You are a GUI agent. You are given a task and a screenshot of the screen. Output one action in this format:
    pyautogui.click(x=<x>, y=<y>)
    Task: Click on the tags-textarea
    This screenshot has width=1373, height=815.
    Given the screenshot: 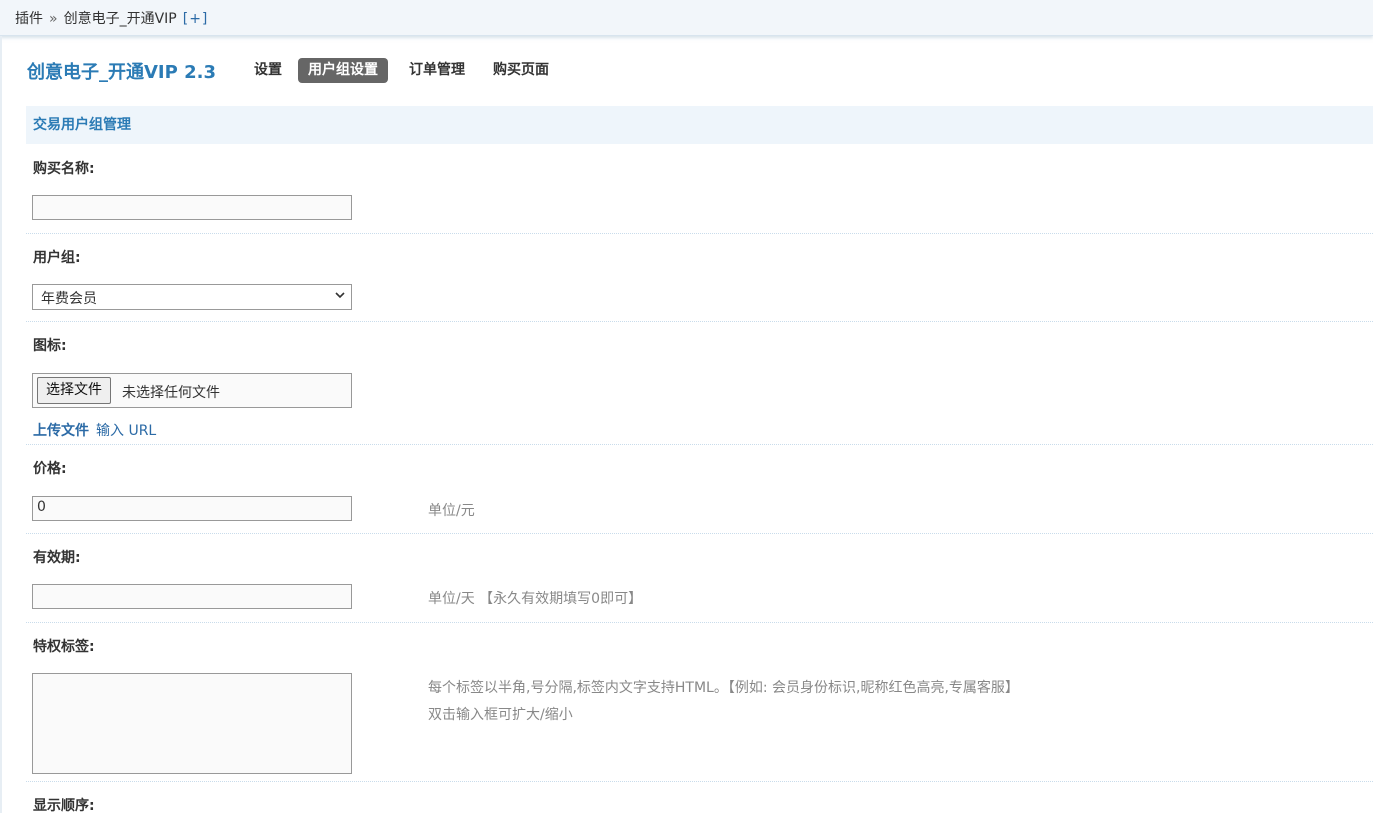 What is the action you would take?
    pyautogui.click(x=192, y=723)
    